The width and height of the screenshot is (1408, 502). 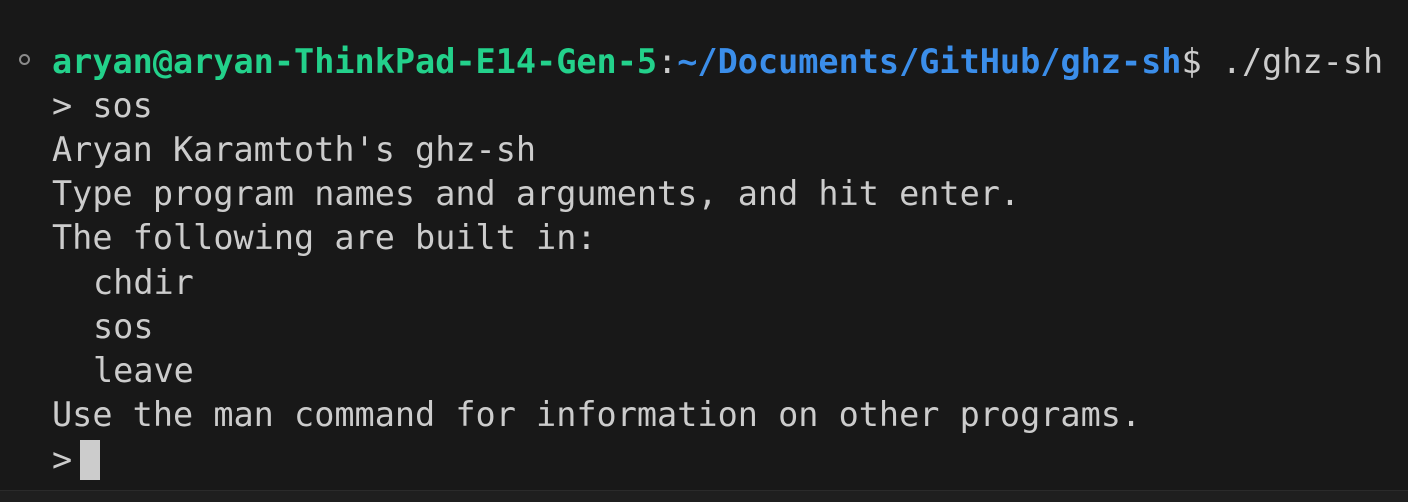 I want to click on panel-bottom-border, so click(x=704, y=496).